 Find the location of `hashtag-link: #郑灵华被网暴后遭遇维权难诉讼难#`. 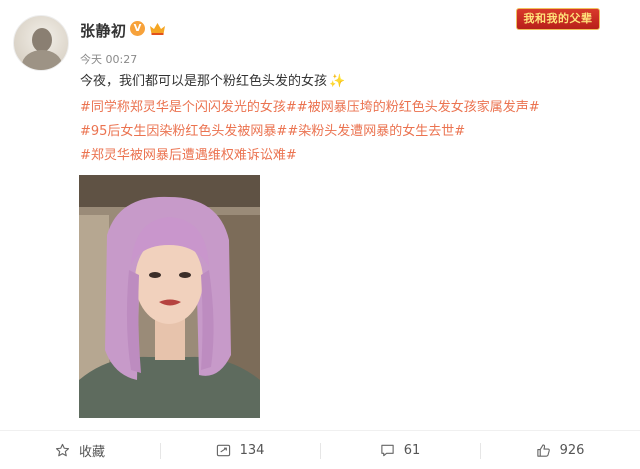

hashtag-link: #郑灵华被网暴后遭遇维权难诉讼难# is located at coordinates (188, 155).